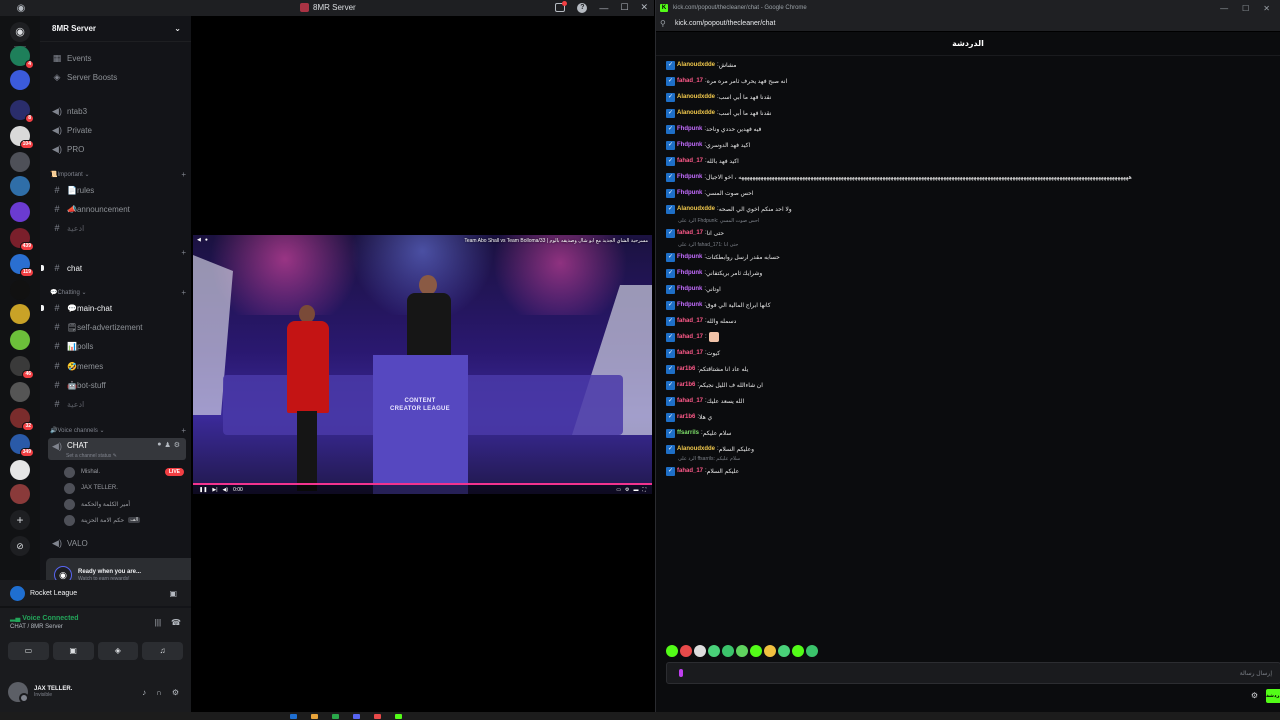 This screenshot has height=720, width=1280. I want to click on activity-row: Rocket League ▣, so click(95, 593).